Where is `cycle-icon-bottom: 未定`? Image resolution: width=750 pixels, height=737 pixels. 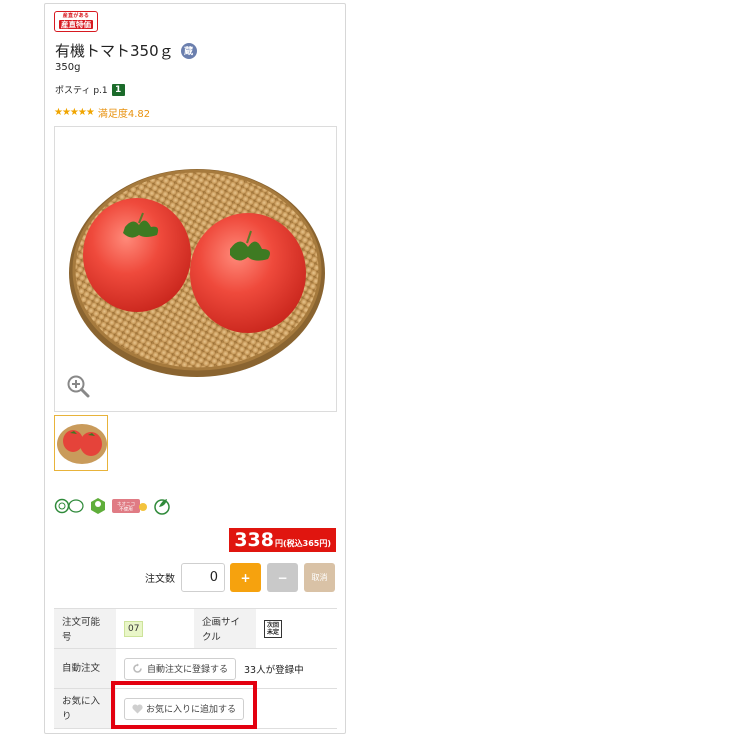 cycle-icon-bottom: 未定 is located at coordinates (272, 632).